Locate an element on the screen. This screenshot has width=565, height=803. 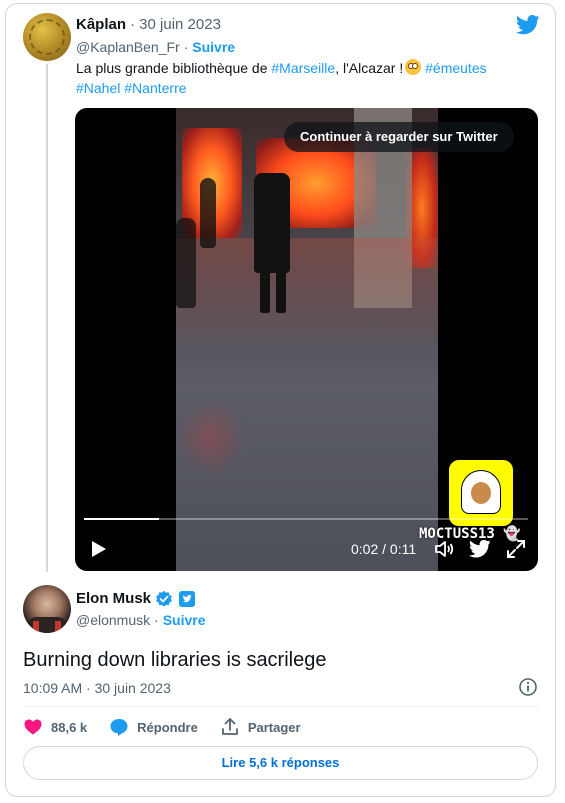
twitter-icon is located at coordinates (480, 549).